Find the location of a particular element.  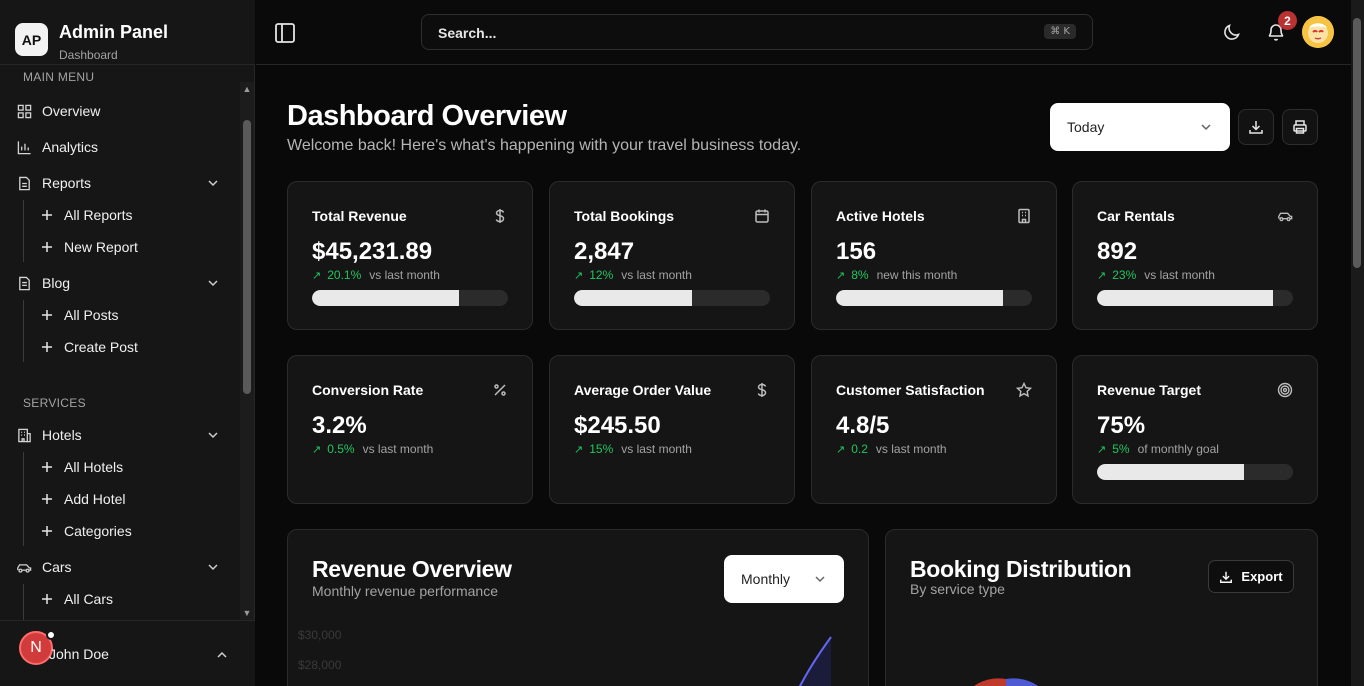

sidebar-subitem-all-reports: All Reports is located at coordinates (86, 215).